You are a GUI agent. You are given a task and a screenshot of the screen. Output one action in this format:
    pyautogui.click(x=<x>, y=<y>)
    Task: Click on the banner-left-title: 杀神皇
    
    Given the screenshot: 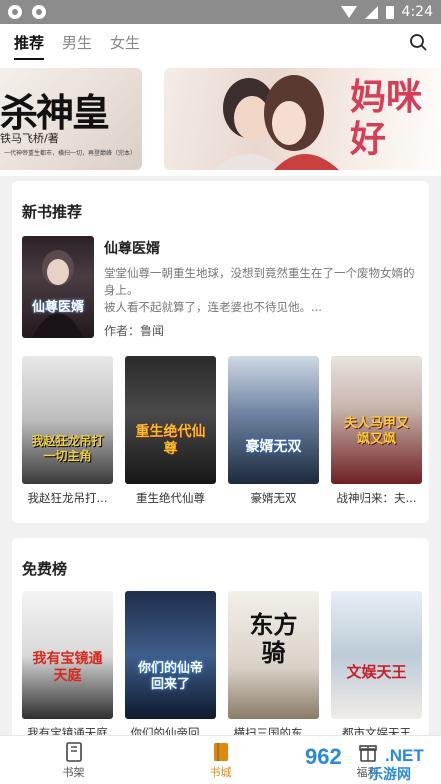 What is the action you would take?
    pyautogui.click(x=55, y=112)
    